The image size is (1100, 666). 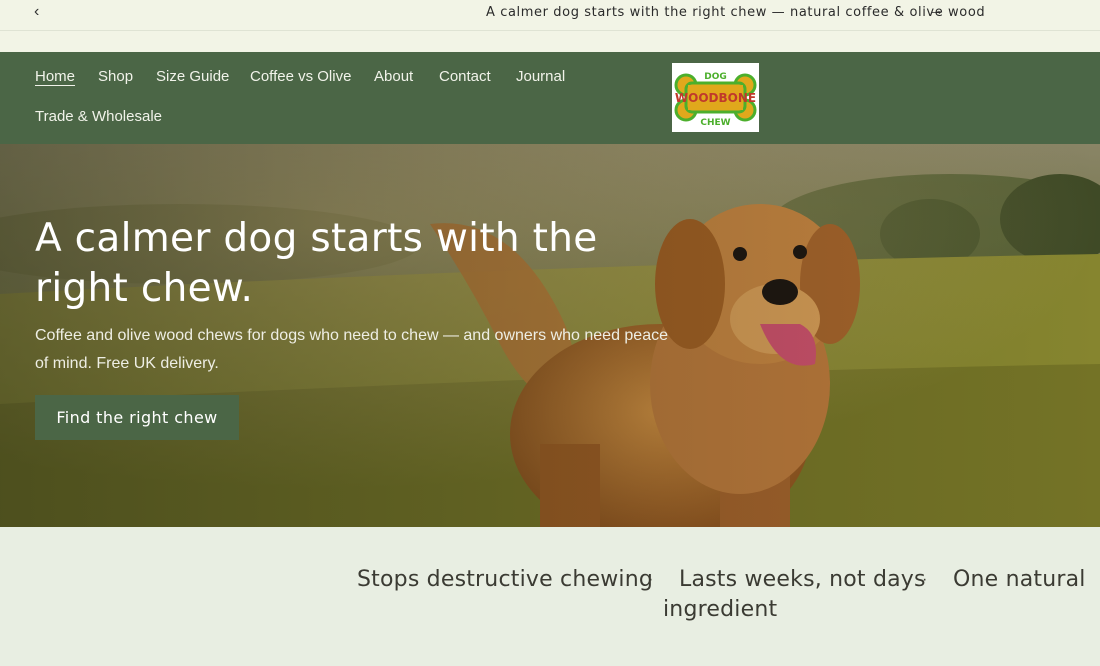 What do you see at coordinates (715, 123) in the screenshot?
I see `logo-text-bottom: CHEW` at bounding box center [715, 123].